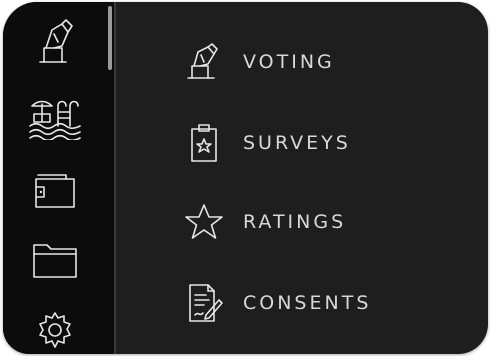  I want to click on sidebar-item-voting, so click(55, 42).